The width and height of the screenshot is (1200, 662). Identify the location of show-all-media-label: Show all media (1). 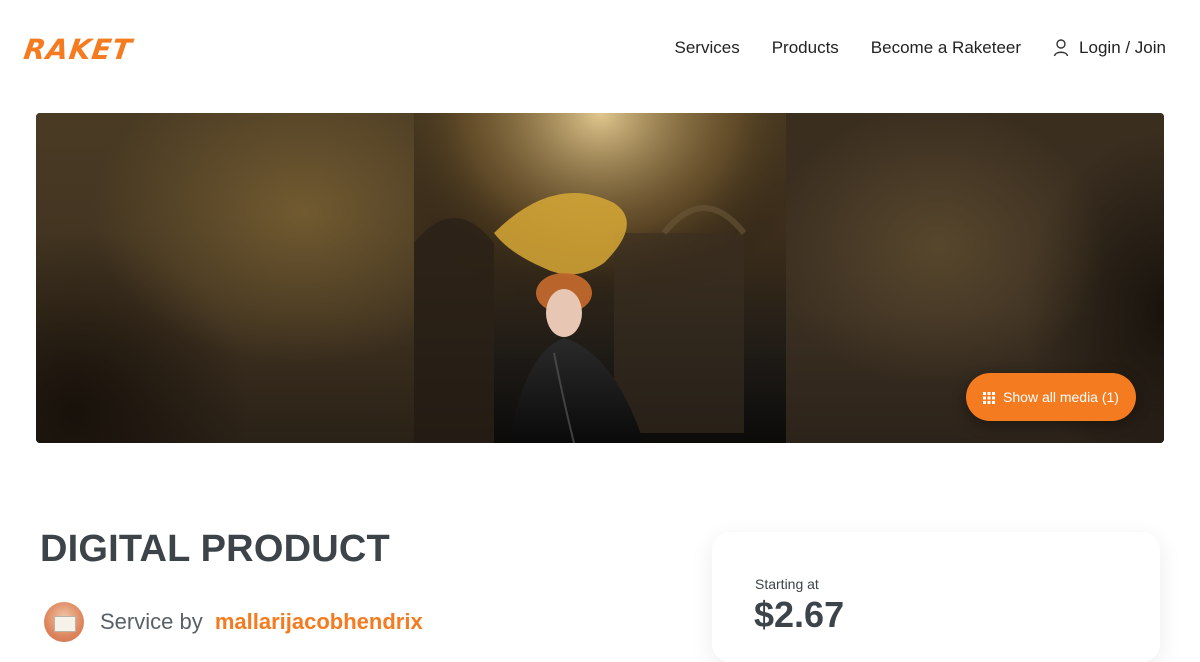
(1061, 397).